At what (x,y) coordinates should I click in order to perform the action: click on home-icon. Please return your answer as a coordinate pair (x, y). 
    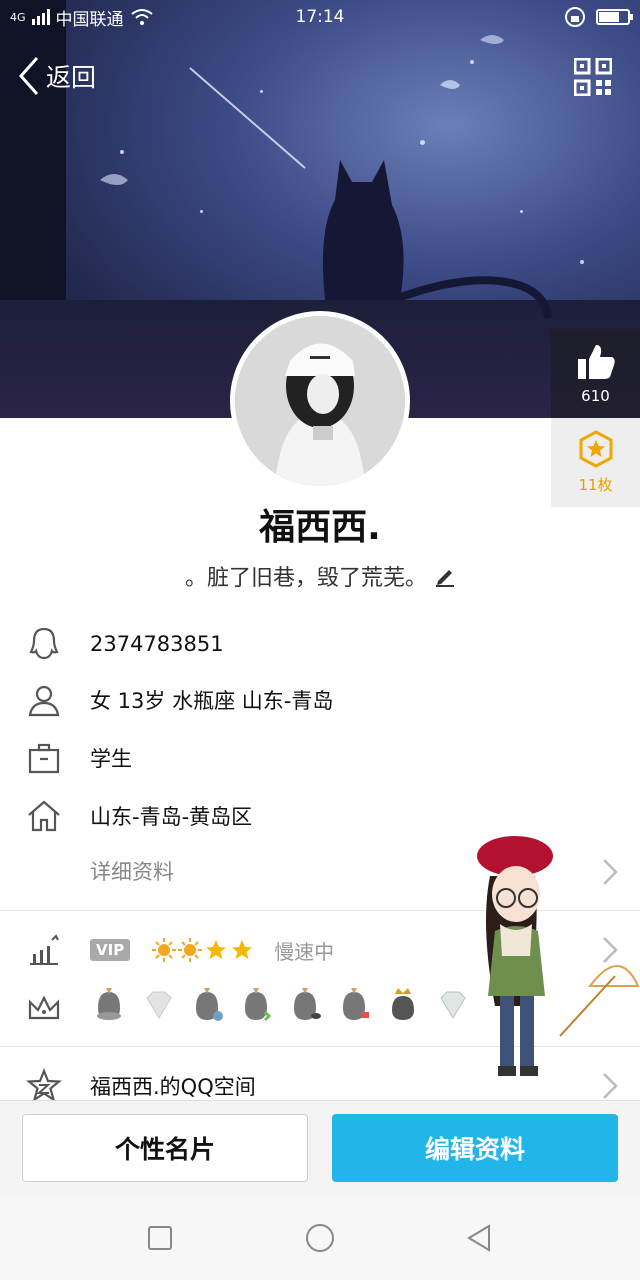
    Looking at the image, I should click on (44, 816).